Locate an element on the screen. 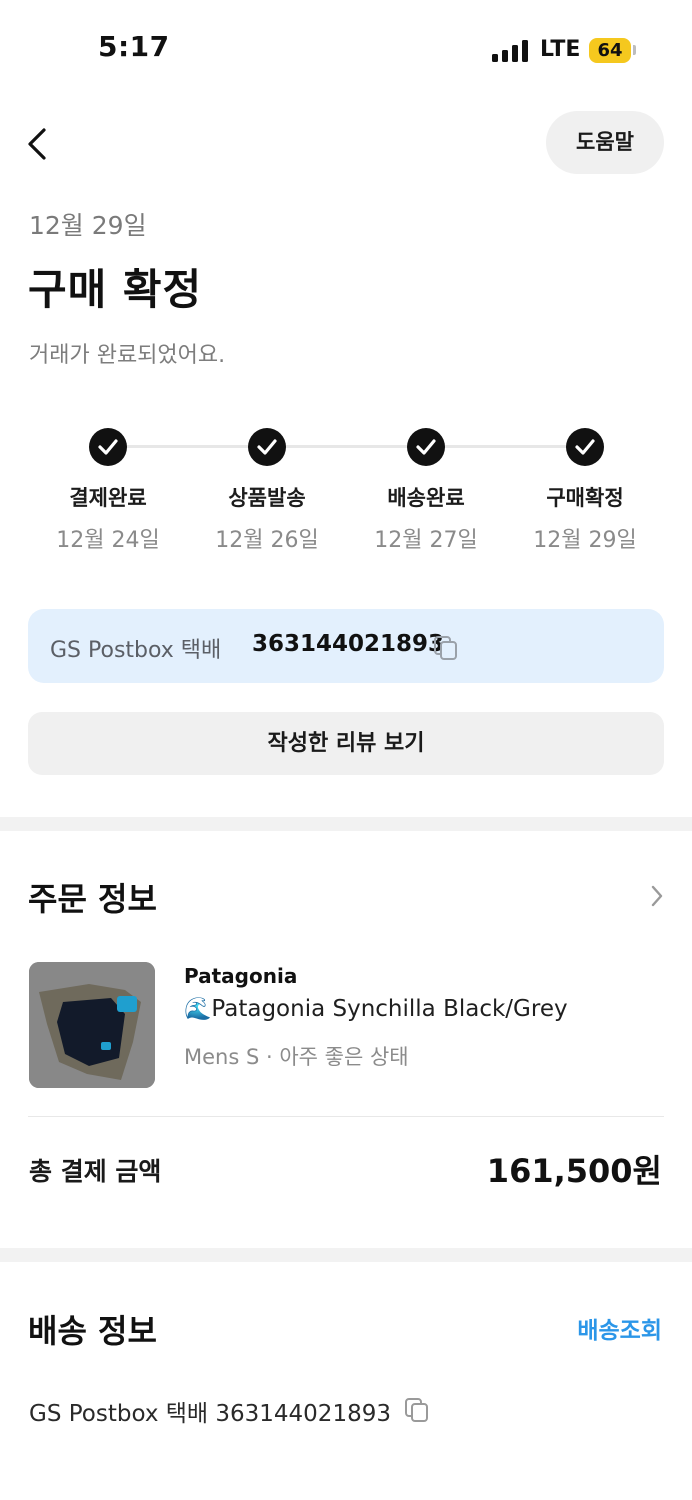 Image resolution: width=692 pixels, height=1500 pixels. step-date: 12월 29일 is located at coordinates (585, 540).